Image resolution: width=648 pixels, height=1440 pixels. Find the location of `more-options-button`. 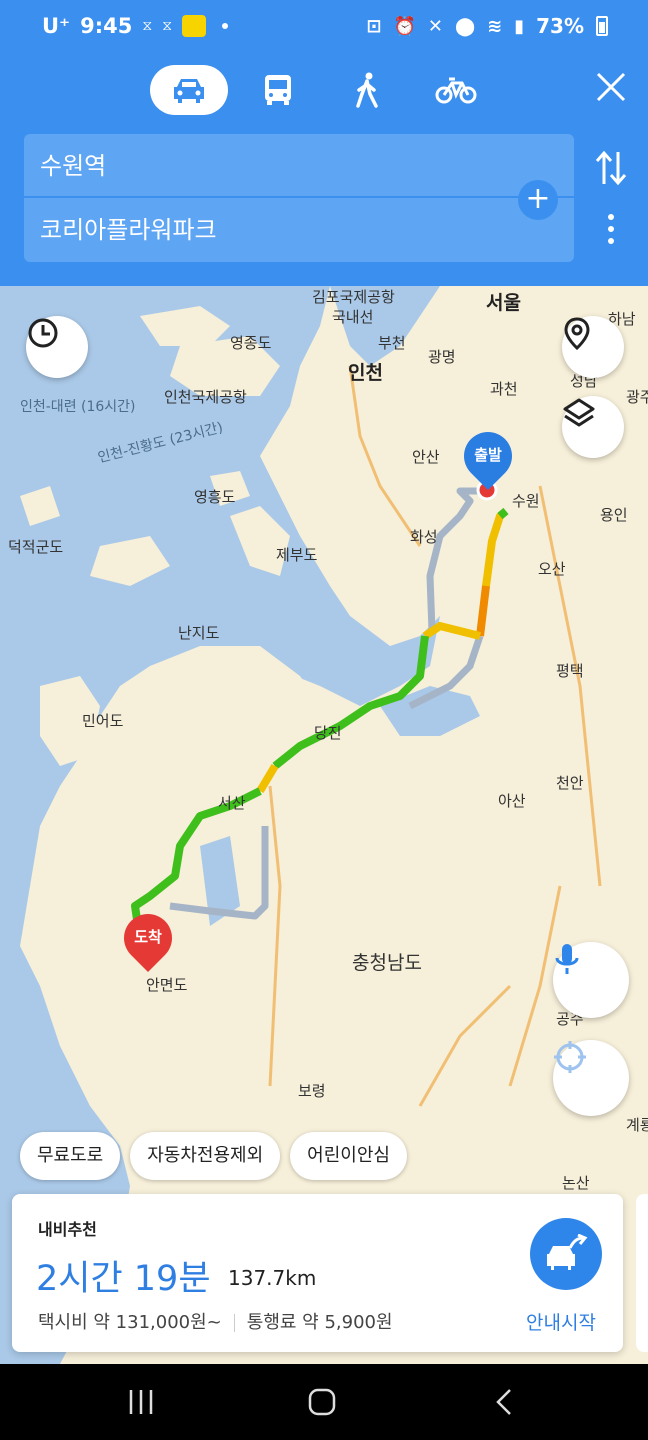

more-options-button is located at coordinates (611, 230).